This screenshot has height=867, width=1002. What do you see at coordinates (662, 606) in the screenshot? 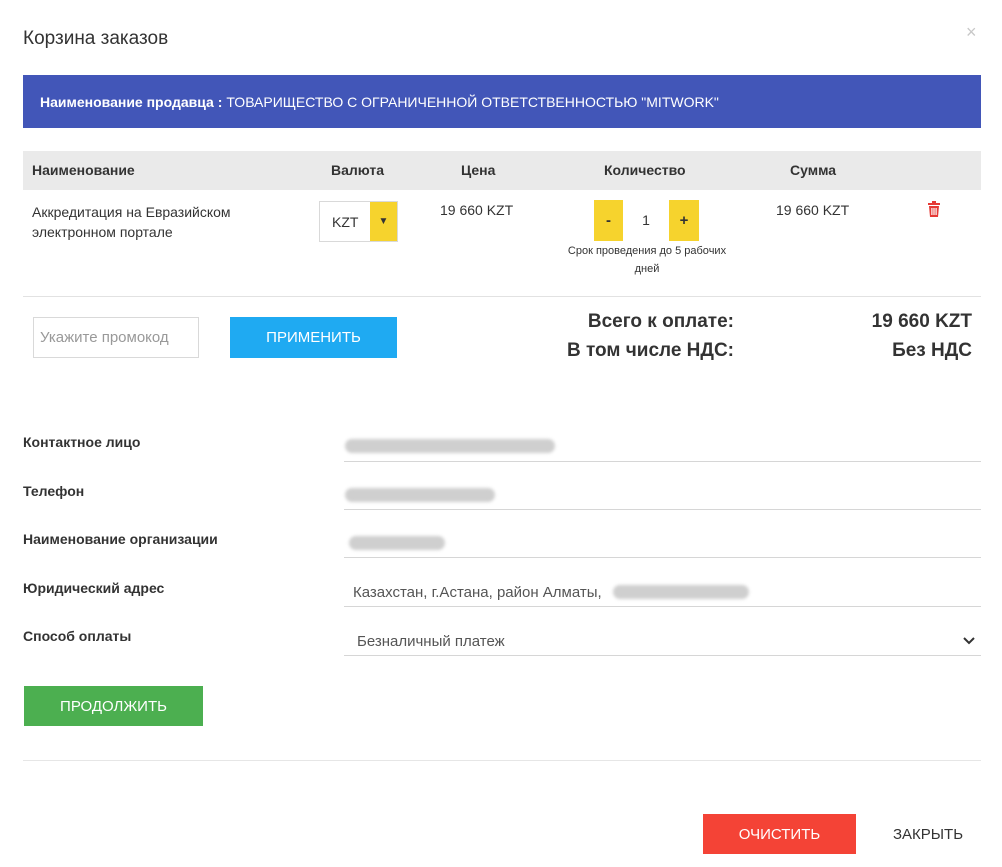
I see `address-underline` at bounding box center [662, 606].